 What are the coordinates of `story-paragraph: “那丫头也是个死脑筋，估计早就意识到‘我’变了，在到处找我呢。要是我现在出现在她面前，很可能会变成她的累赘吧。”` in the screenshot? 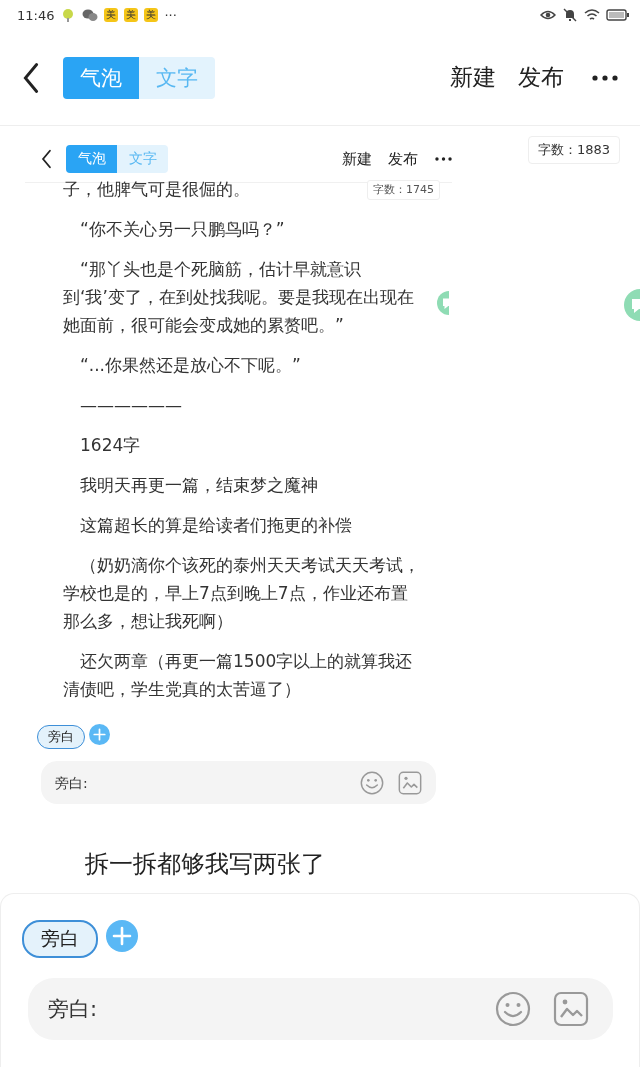 It's located at (239, 297).